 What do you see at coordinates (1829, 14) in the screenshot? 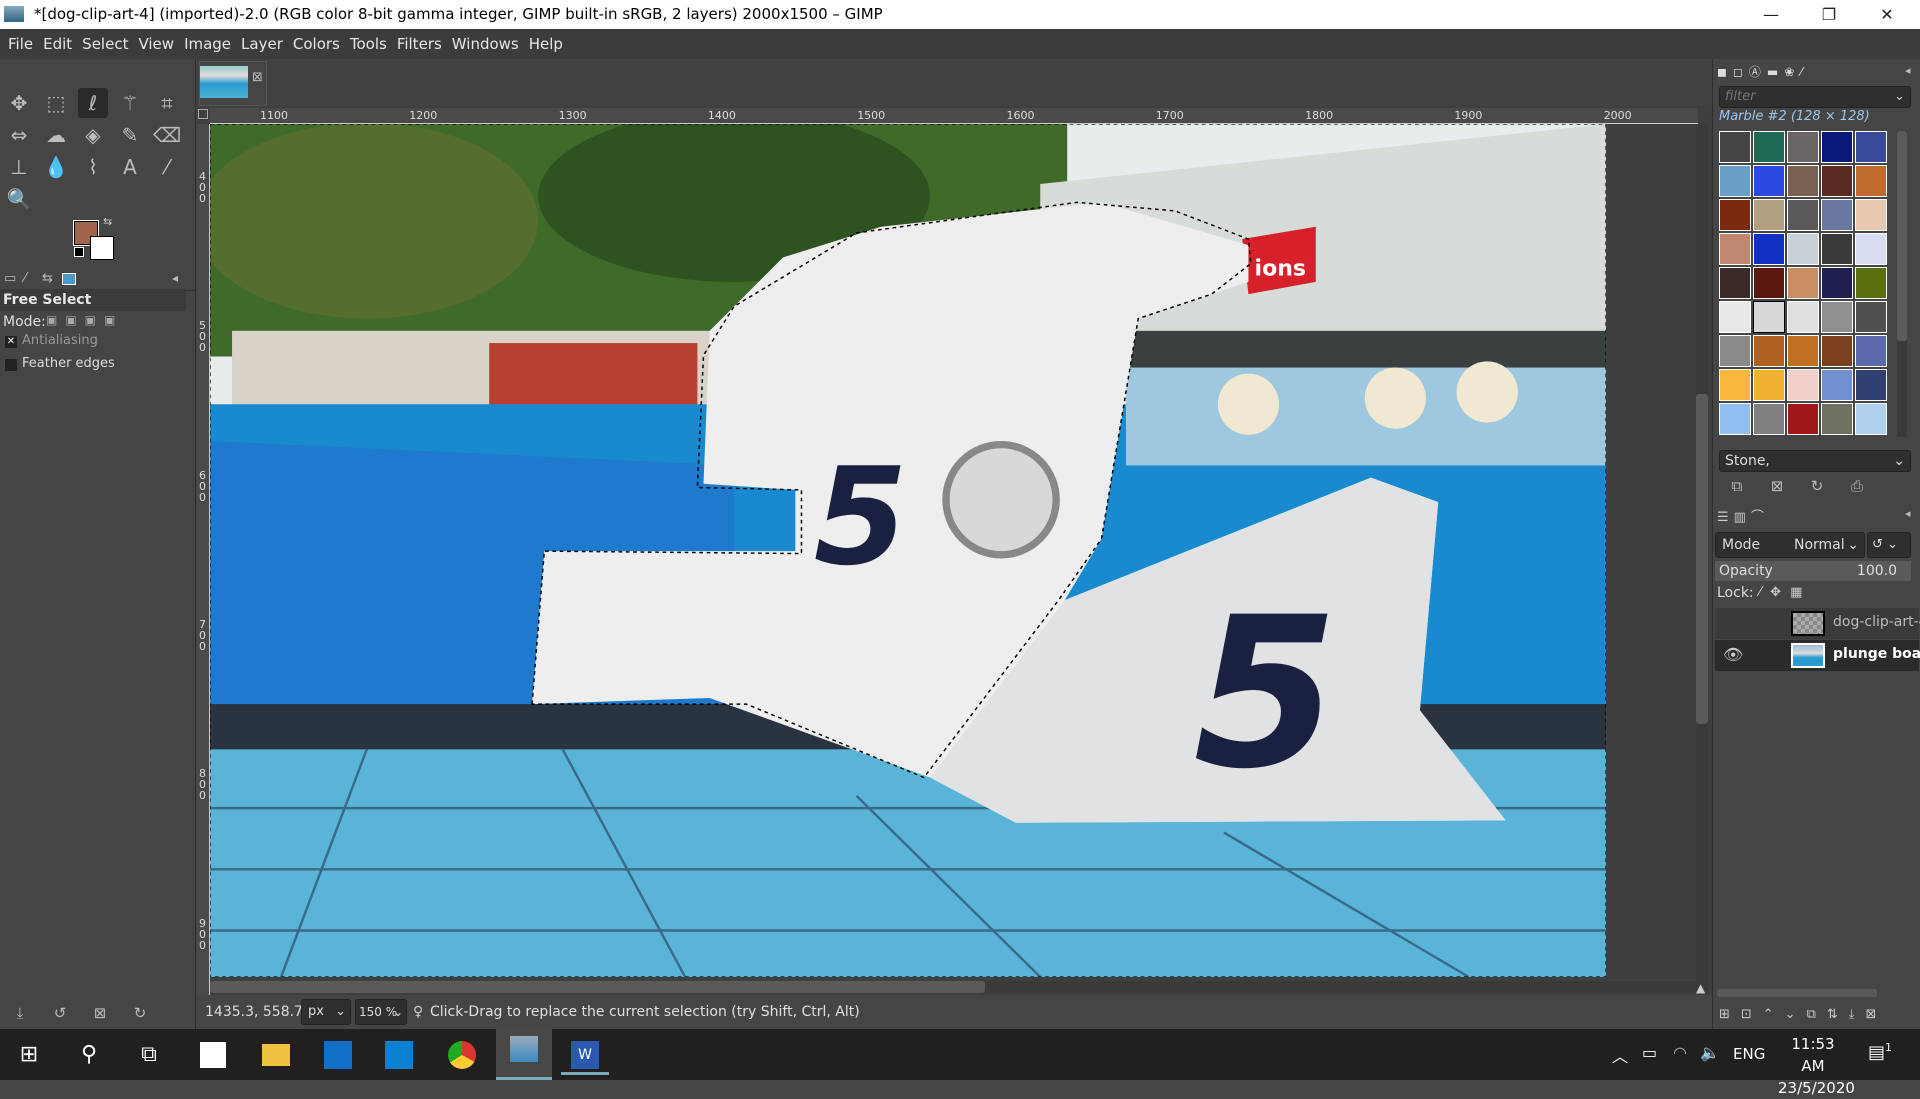
I see `maximize-button: ❐` at bounding box center [1829, 14].